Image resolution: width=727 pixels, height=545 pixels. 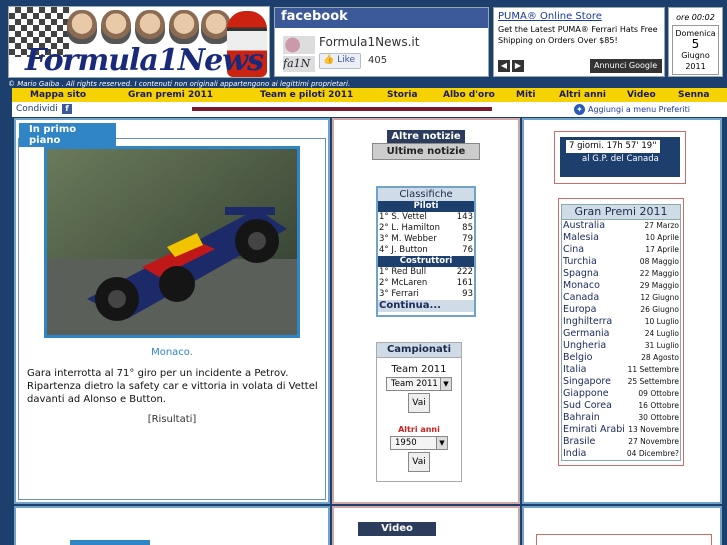 What do you see at coordinates (306, 95) in the screenshot?
I see `nav-item-team-piloti: Team e piloti 2011` at bounding box center [306, 95].